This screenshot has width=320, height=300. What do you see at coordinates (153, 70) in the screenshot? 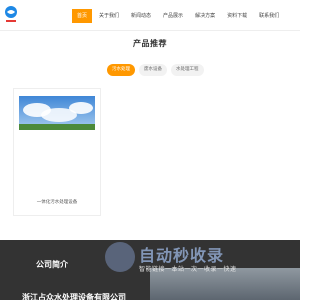
I see `tab-wastewater-equipment: 废水设备` at bounding box center [153, 70].